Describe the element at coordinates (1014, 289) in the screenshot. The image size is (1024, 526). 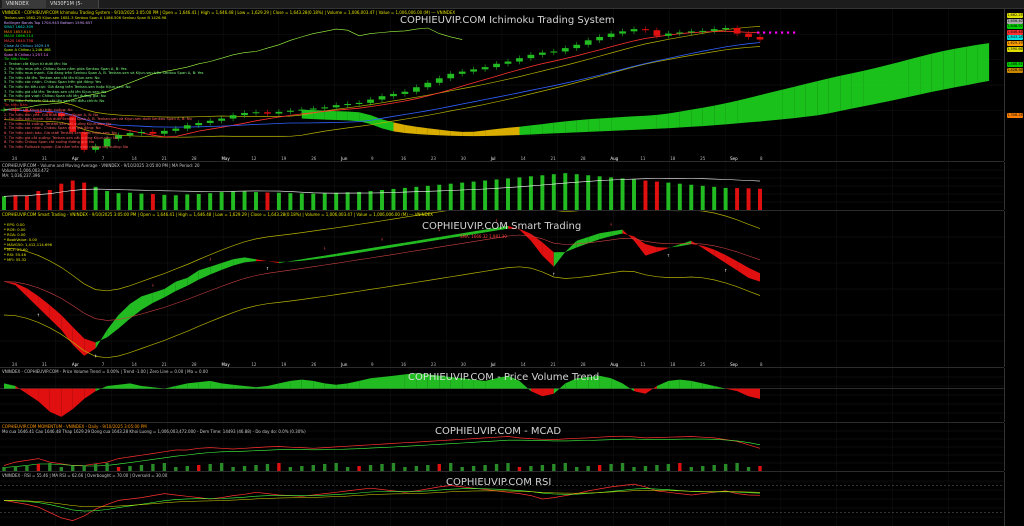
I see `smart-axis` at that location.